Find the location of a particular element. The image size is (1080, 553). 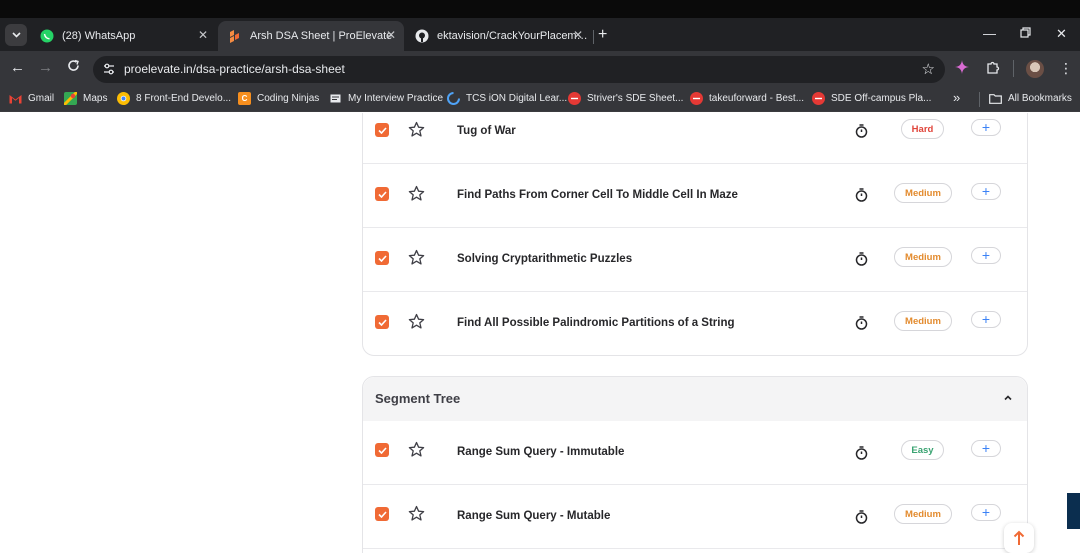

bookmark-gmail: Gmail is located at coordinates (31, 98).